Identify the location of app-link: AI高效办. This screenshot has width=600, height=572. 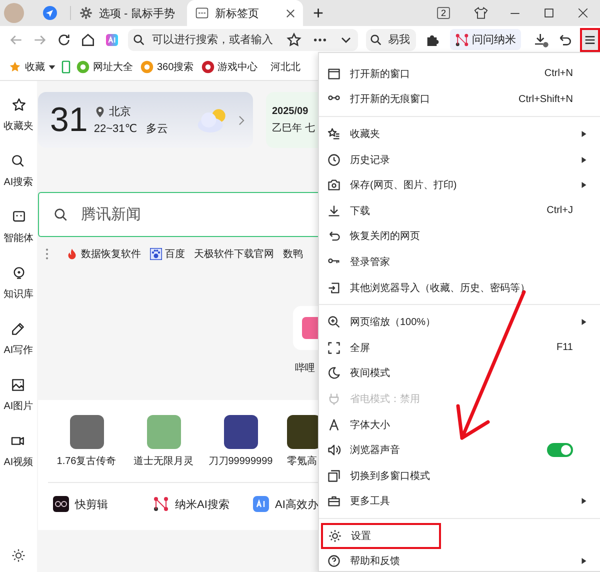
(286, 504).